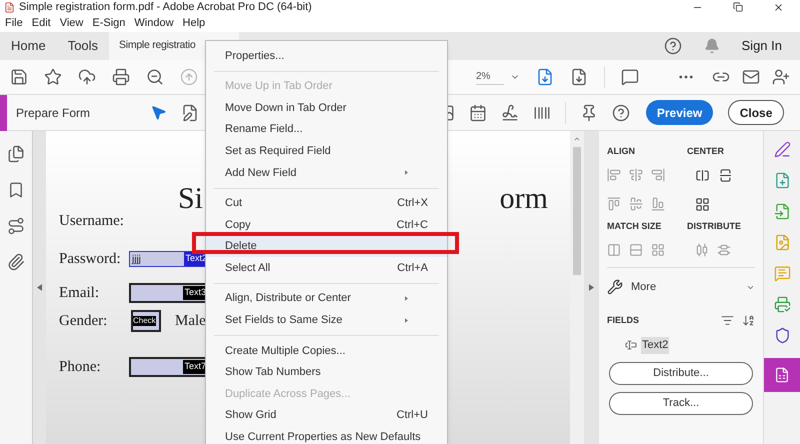 The image size is (800, 444). What do you see at coordinates (195, 293) in the screenshot?
I see `field-name: Text3` at bounding box center [195, 293].